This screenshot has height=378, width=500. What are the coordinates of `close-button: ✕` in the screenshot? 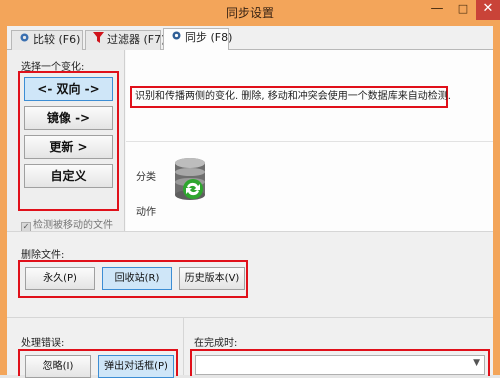 It's located at (488, 10).